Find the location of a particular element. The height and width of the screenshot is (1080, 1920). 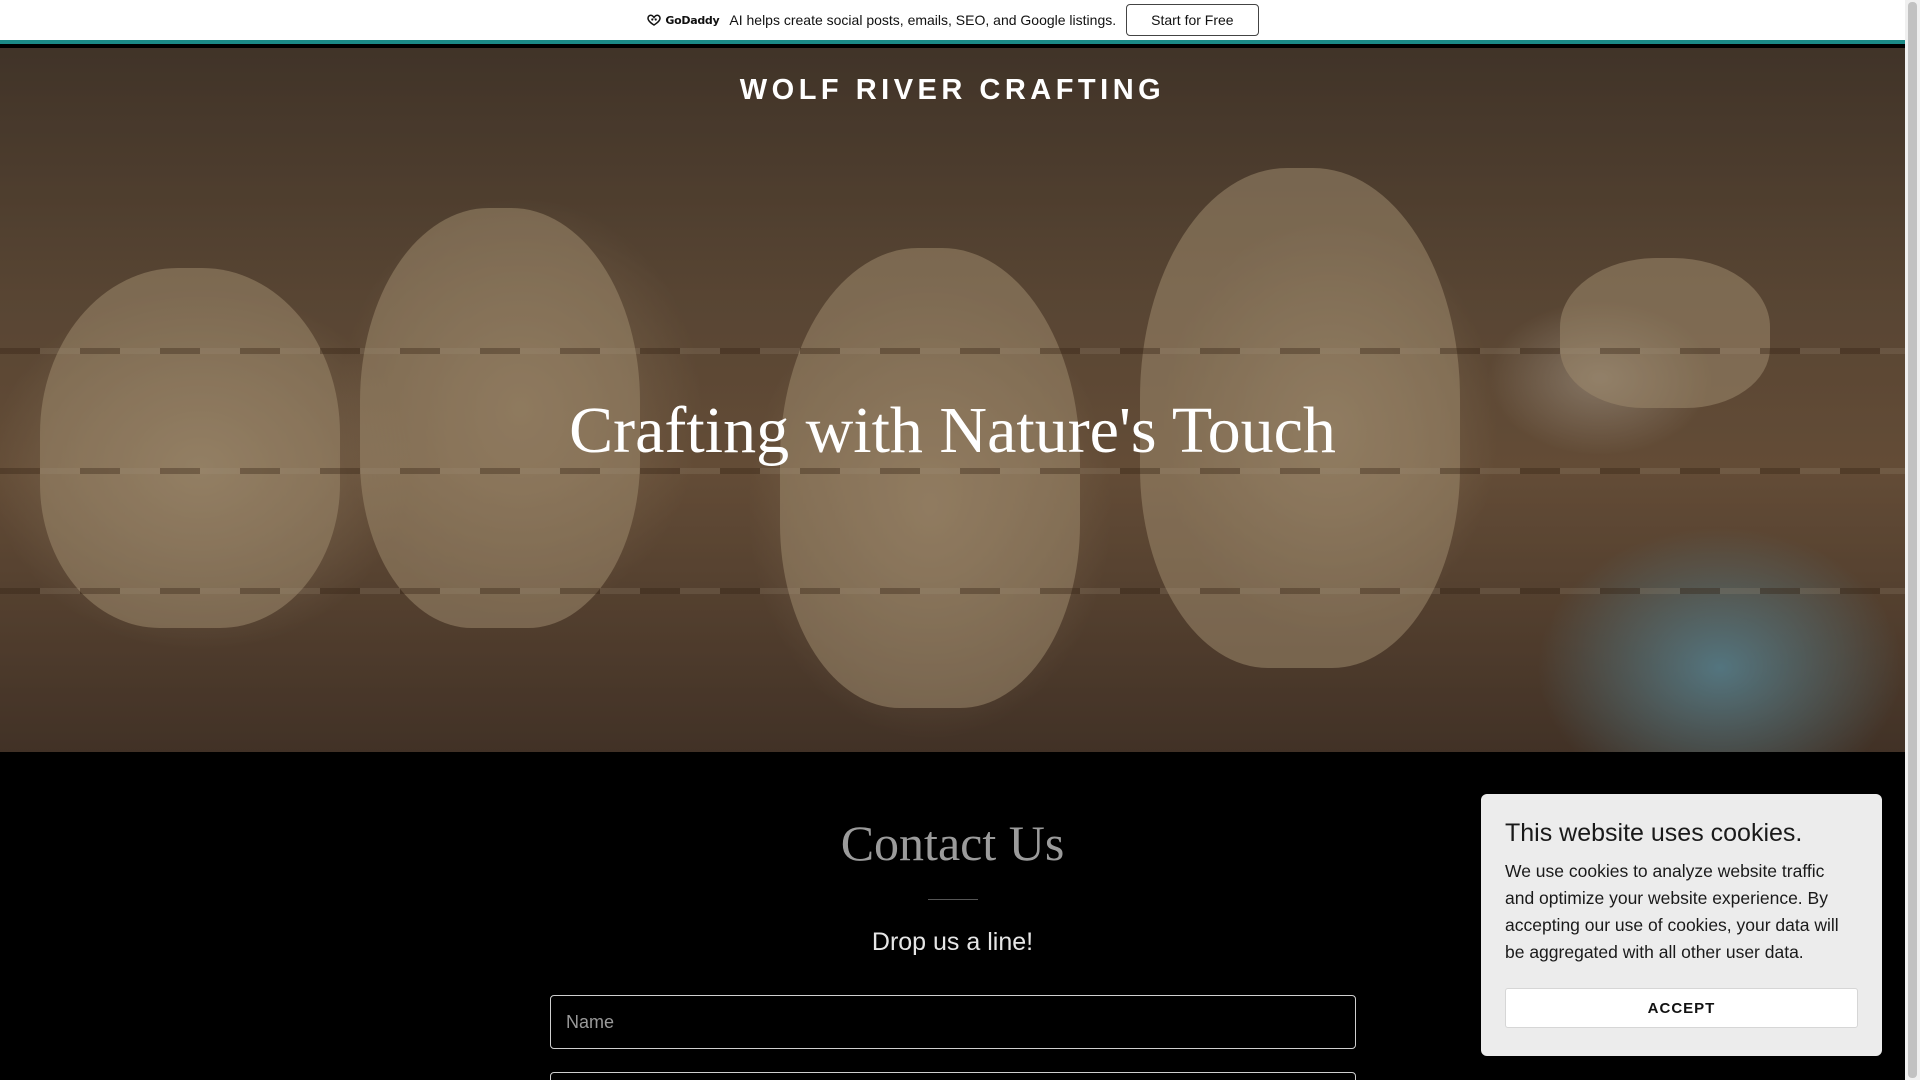

start-for-free-button: Start for Free is located at coordinates (1192, 20).